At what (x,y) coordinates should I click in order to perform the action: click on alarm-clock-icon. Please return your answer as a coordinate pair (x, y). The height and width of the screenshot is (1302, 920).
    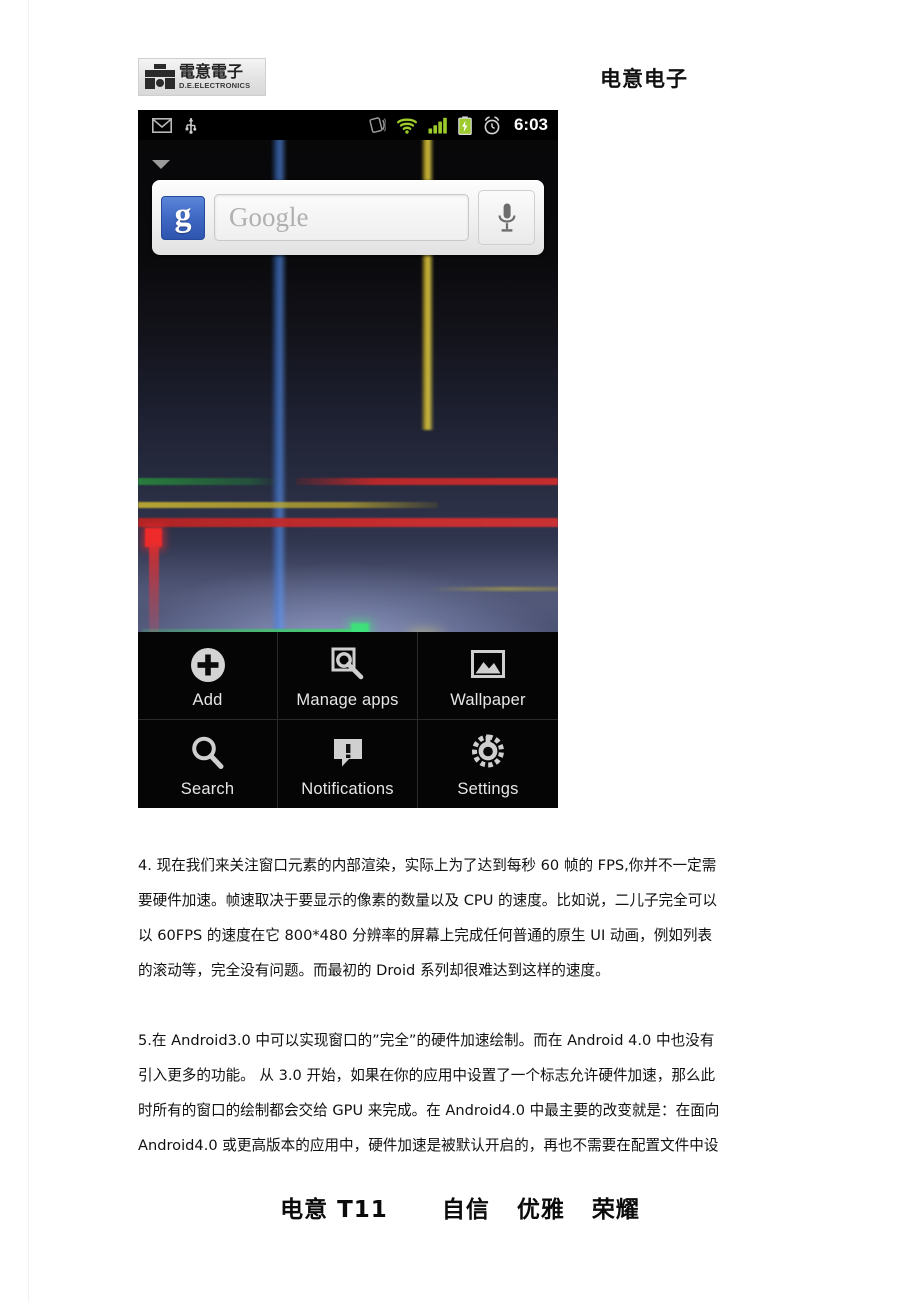
    Looking at the image, I should click on (492, 124).